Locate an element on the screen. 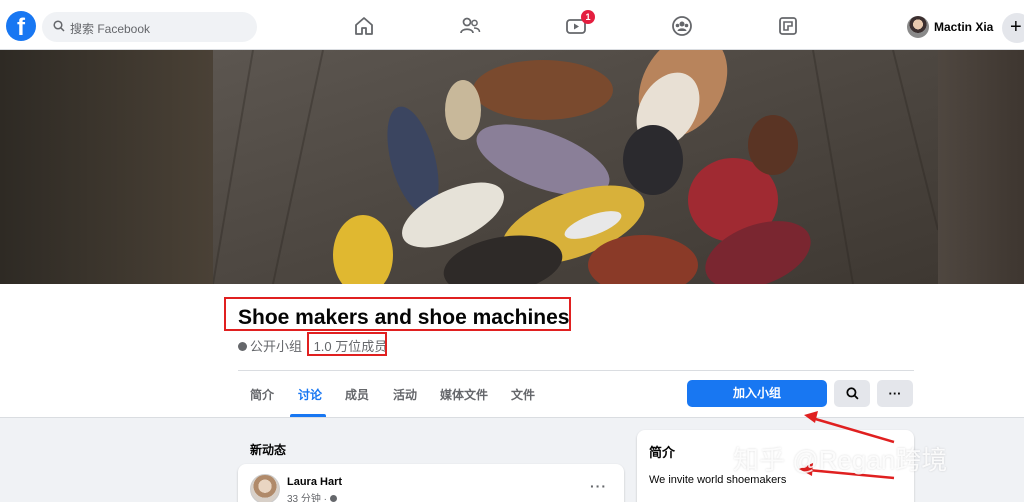 The height and width of the screenshot is (502, 1024). about-heading: 简介 is located at coordinates (662, 452).